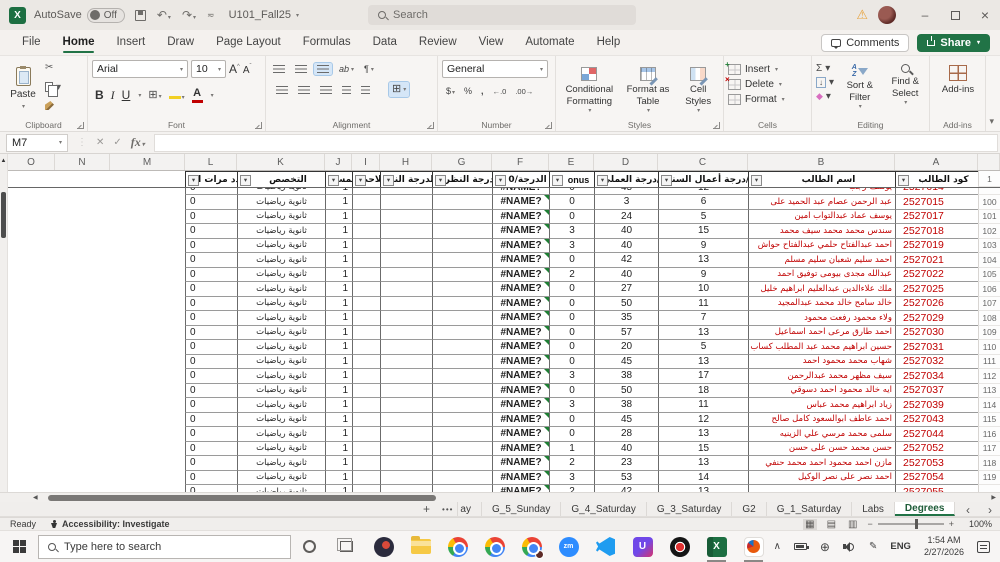 This screenshot has width=1000, height=562. What do you see at coordinates (642, 546) in the screenshot?
I see `purple-app-button: U` at bounding box center [642, 546].